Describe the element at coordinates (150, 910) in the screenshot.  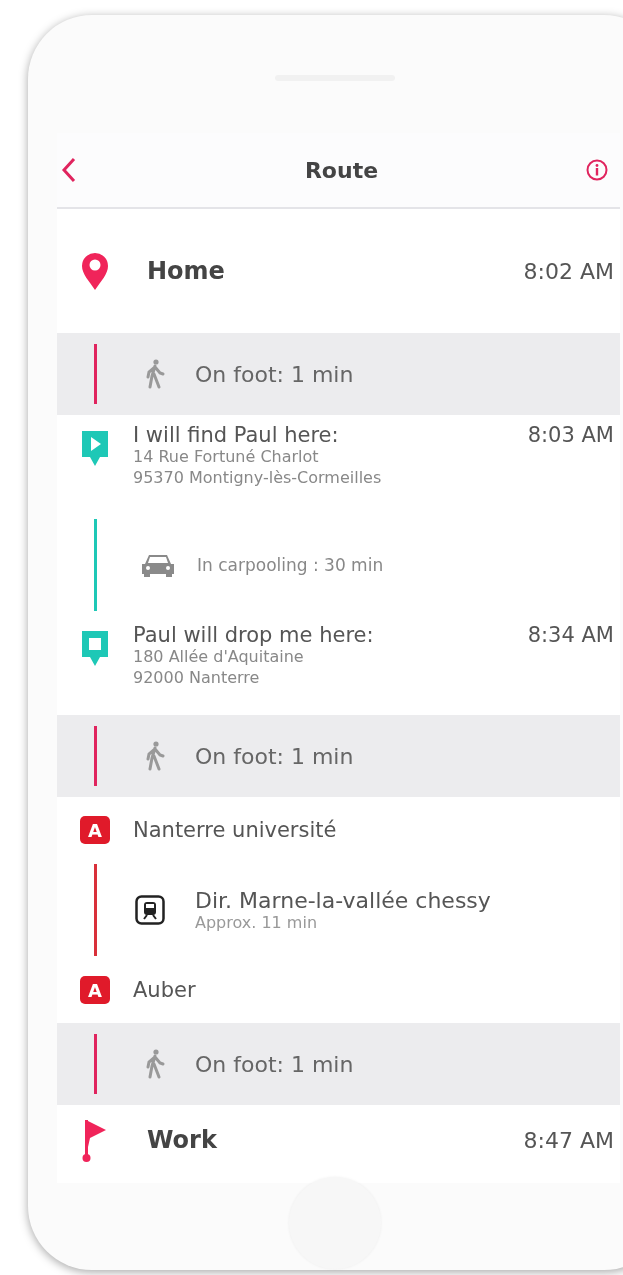
I see `train-icon` at that location.